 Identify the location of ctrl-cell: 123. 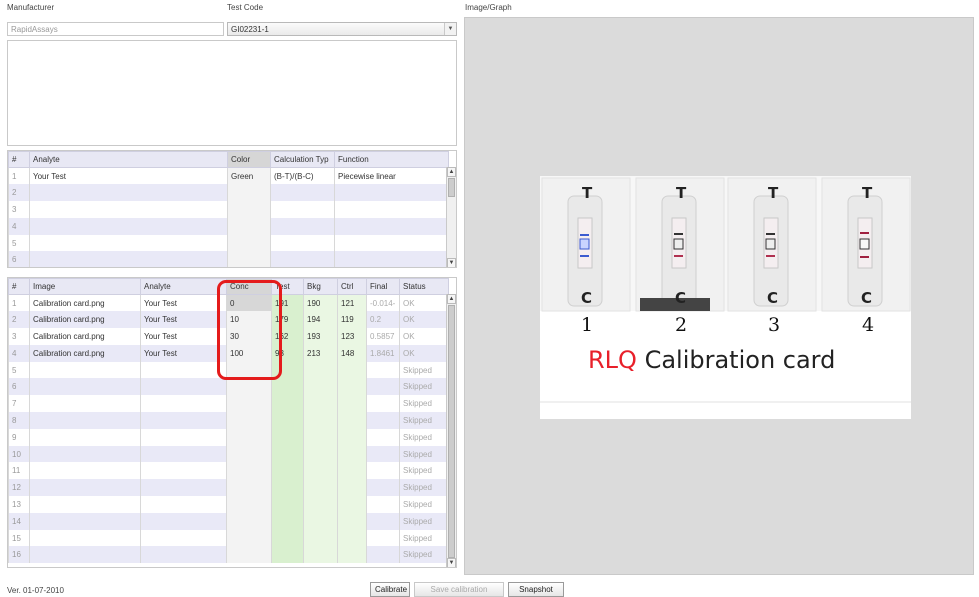
(352, 336).